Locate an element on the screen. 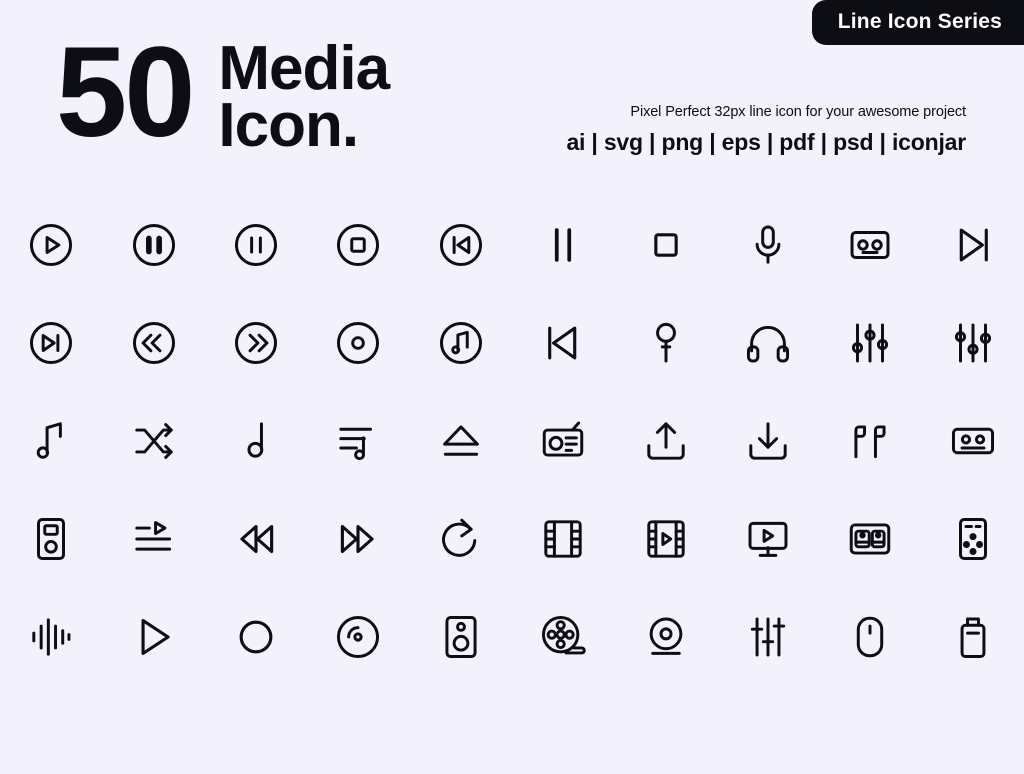  repeat-refresh-icon is located at coordinates (461, 539).